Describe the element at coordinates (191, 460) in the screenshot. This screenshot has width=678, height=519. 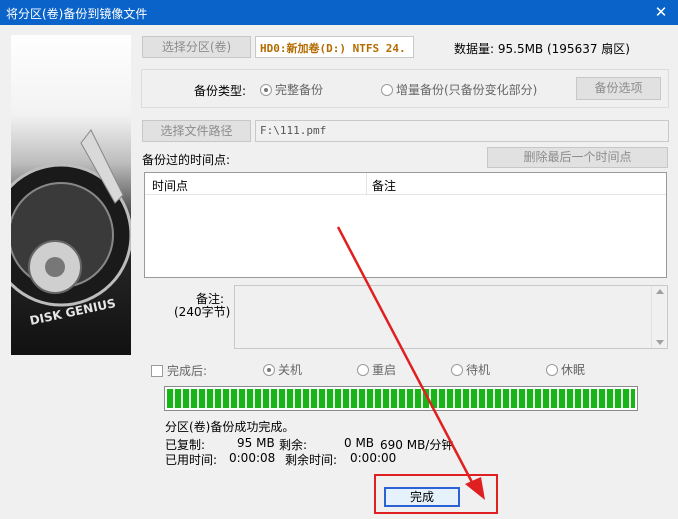
I see `elapsed-label: 已用时间:` at that location.